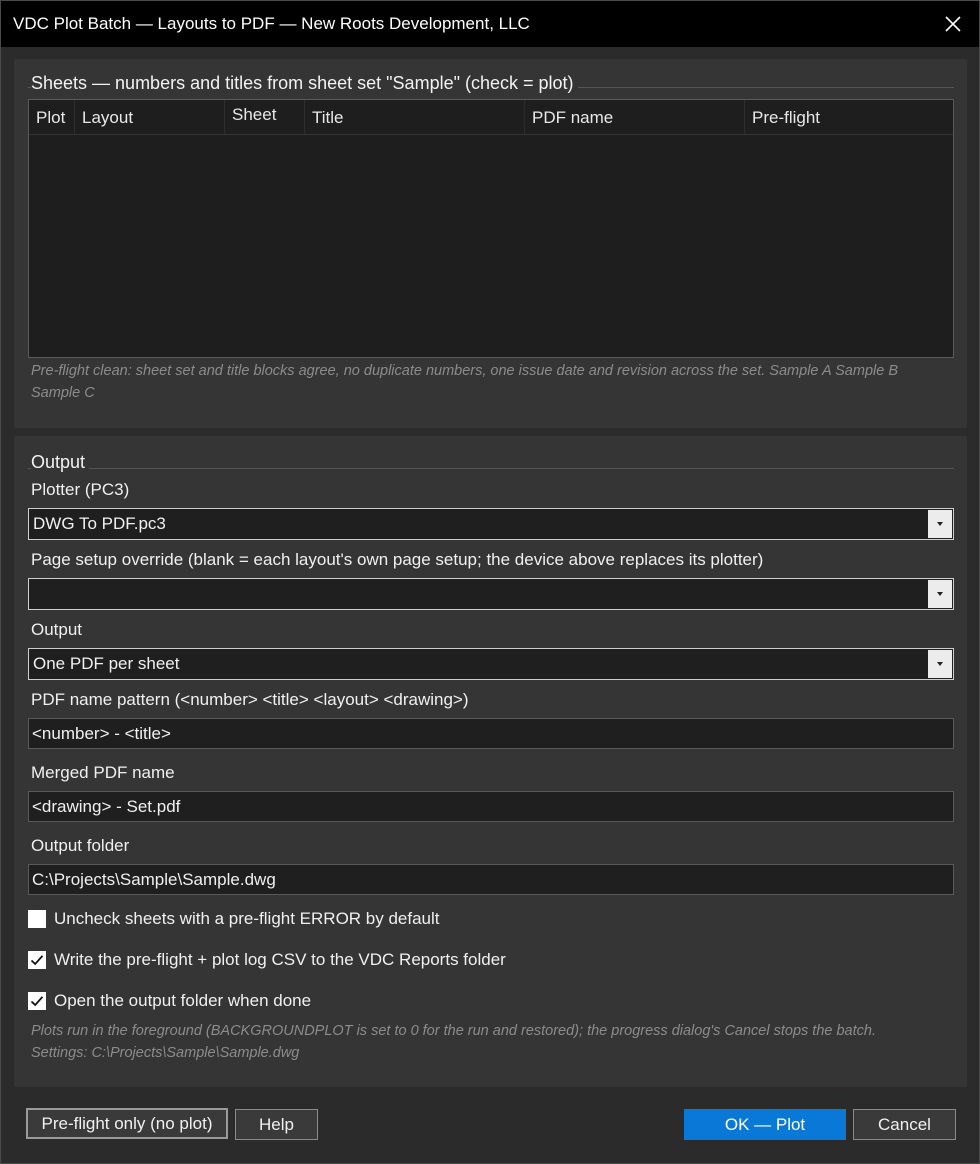  I want to click on page-setup-select, so click(491, 594).